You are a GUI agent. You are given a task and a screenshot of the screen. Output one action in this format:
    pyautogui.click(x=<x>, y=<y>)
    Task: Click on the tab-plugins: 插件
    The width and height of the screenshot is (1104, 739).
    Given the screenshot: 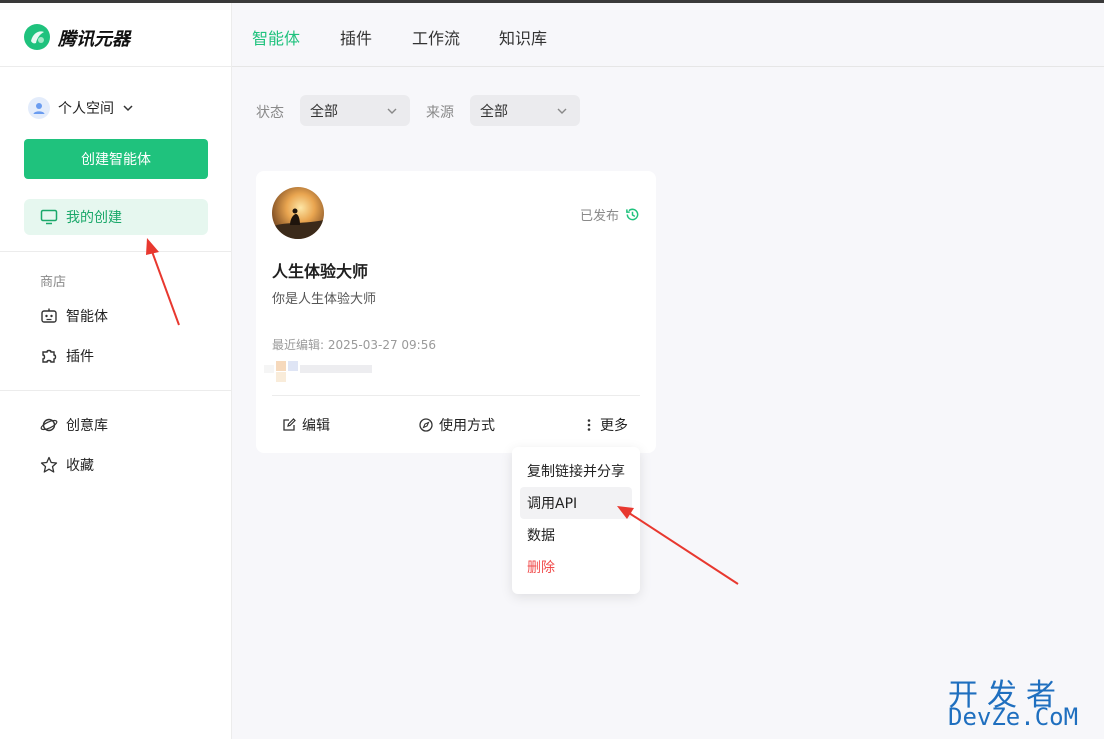 What is the action you would take?
    pyautogui.click(x=356, y=37)
    